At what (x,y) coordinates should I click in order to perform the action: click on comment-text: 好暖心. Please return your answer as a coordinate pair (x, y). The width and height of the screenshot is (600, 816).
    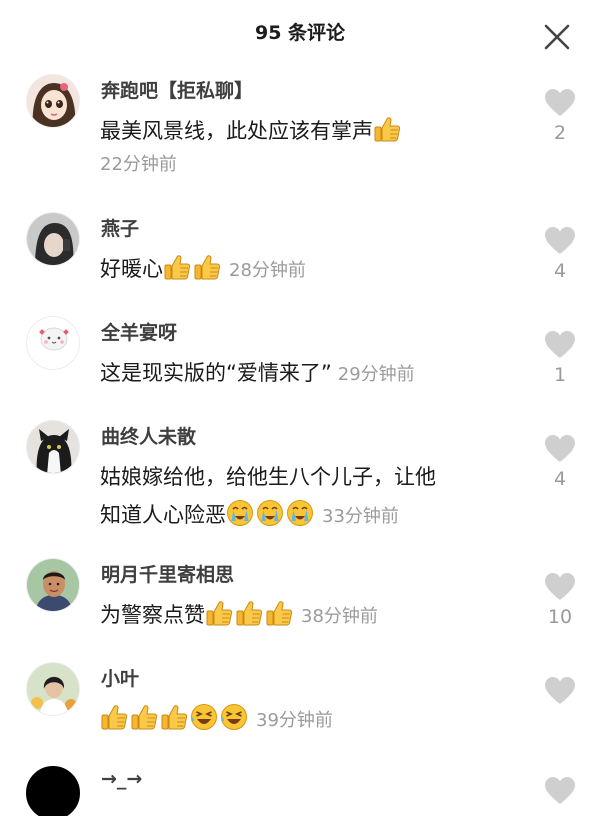
    Looking at the image, I should click on (131, 269).